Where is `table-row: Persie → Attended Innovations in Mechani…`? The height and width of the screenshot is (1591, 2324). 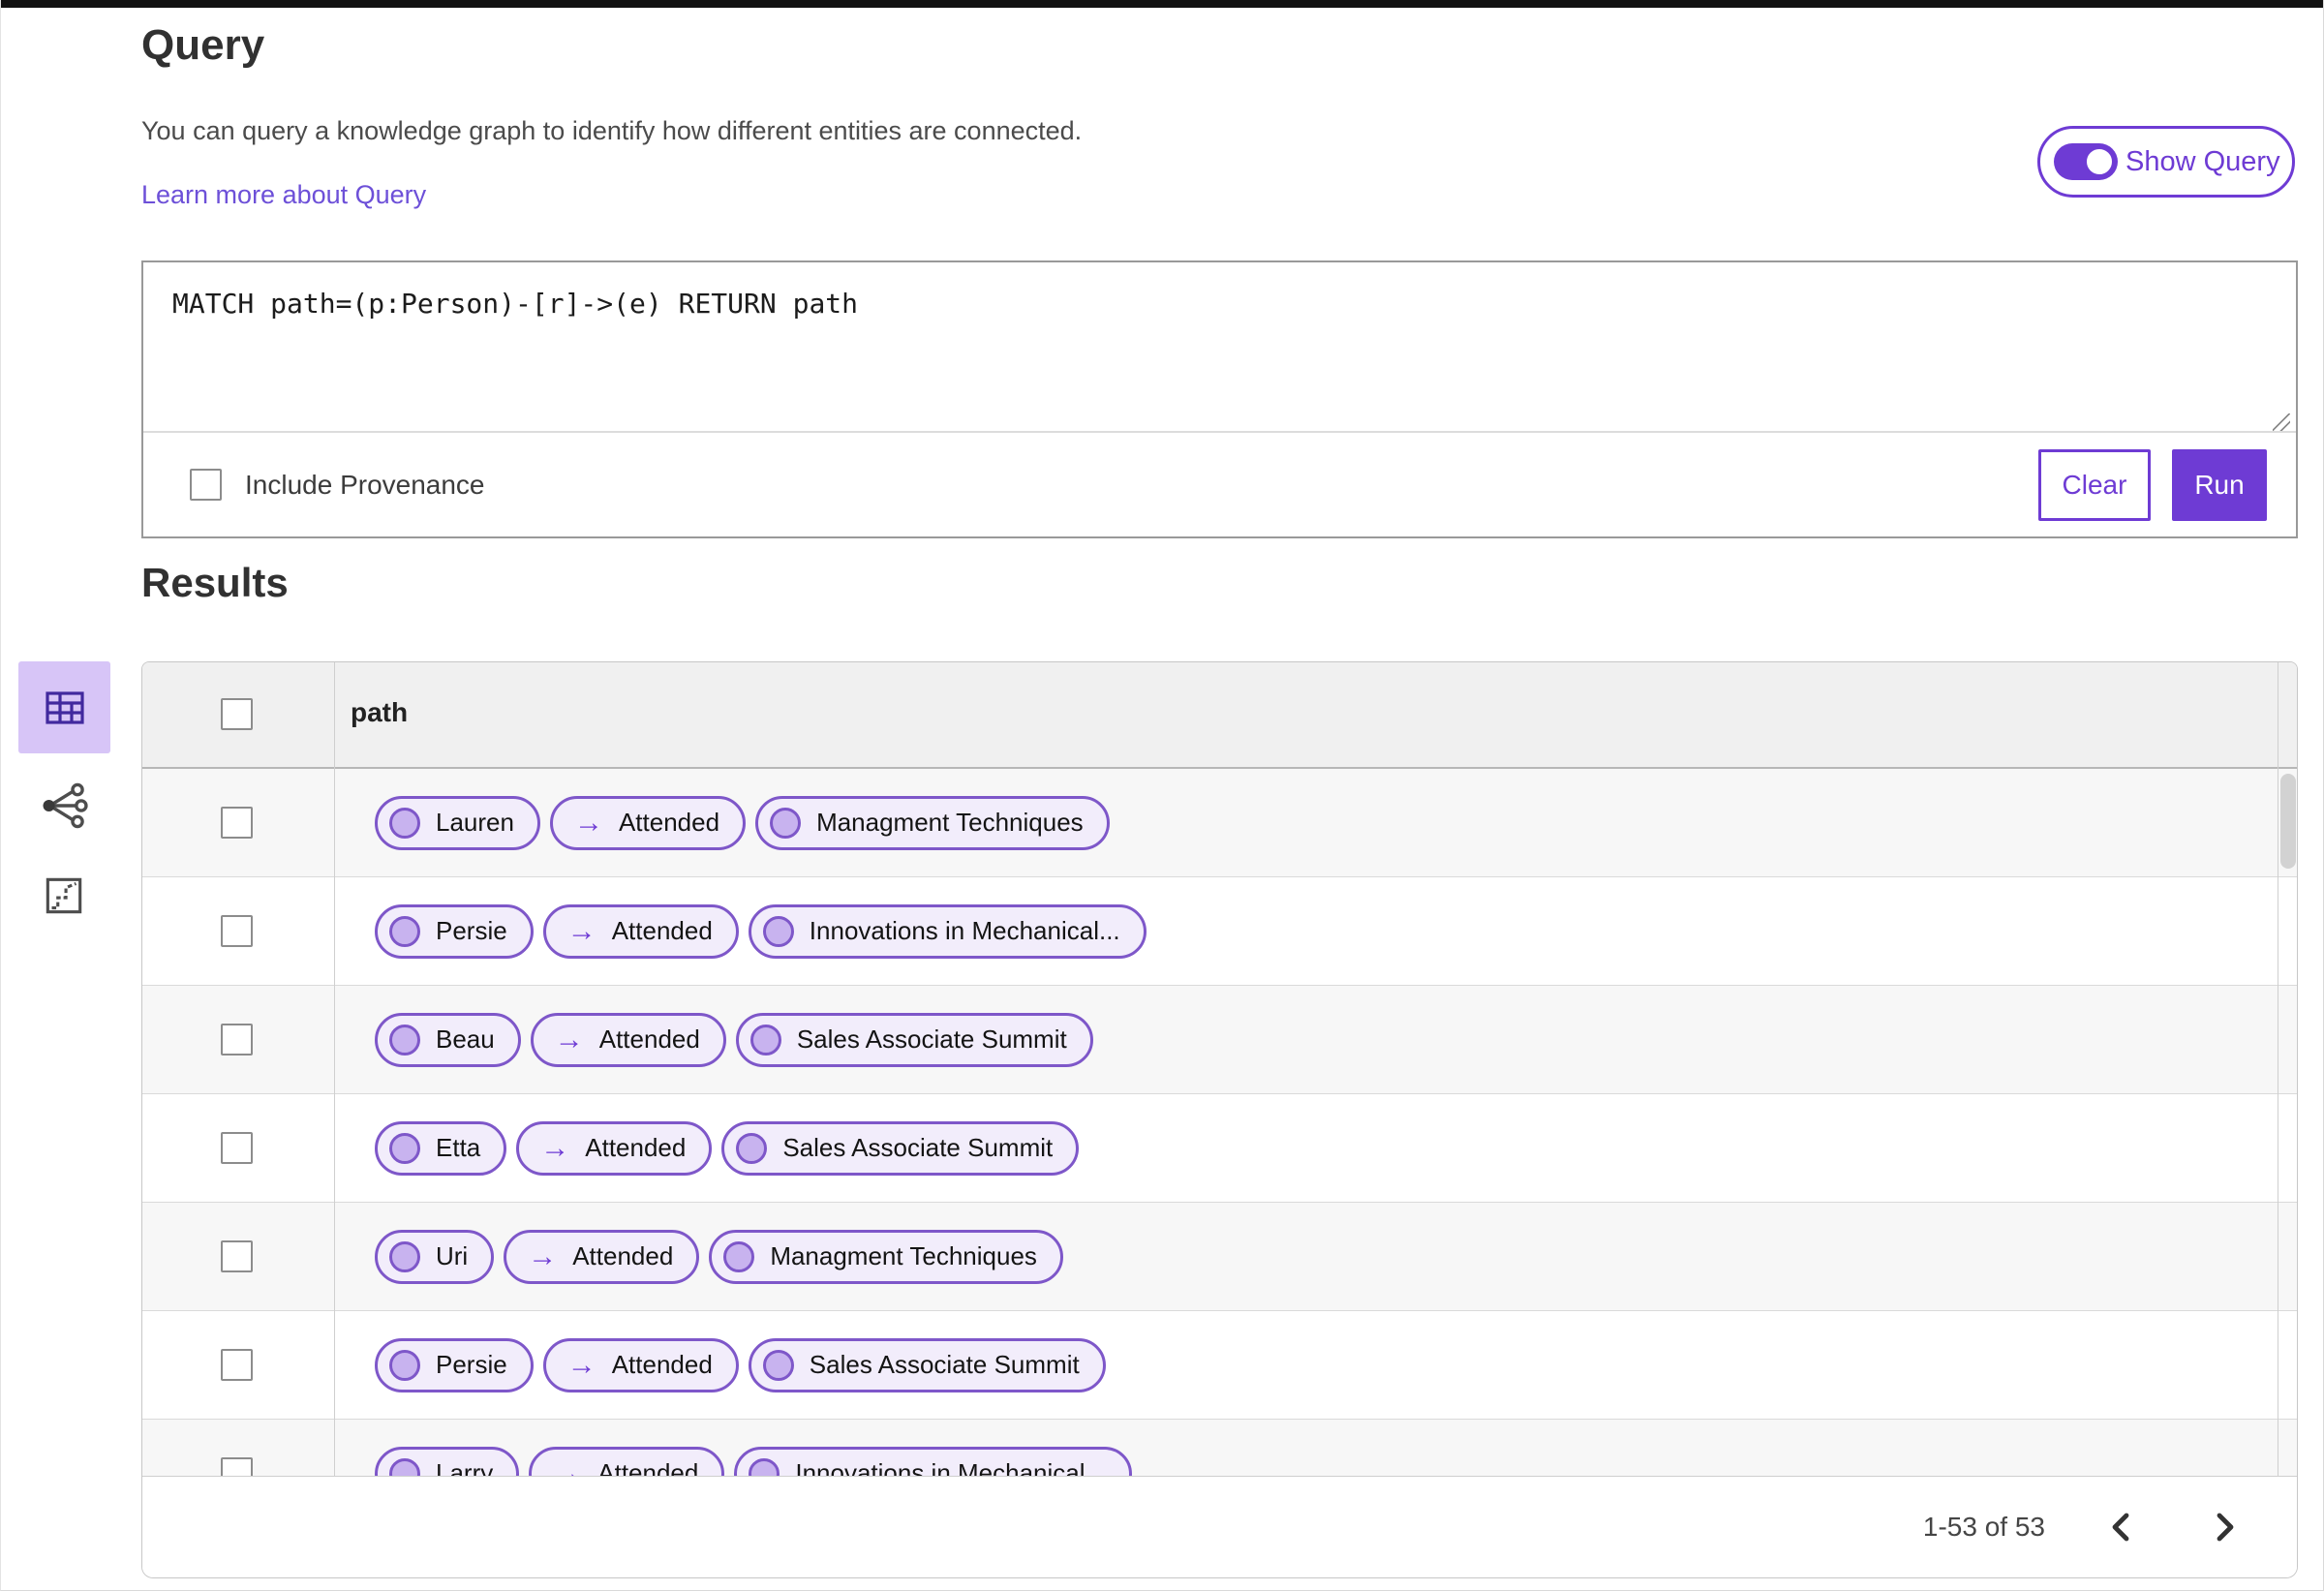 table-row: Persie → Attended Innovations in Mechani… is located at coordinates (1220, 931).